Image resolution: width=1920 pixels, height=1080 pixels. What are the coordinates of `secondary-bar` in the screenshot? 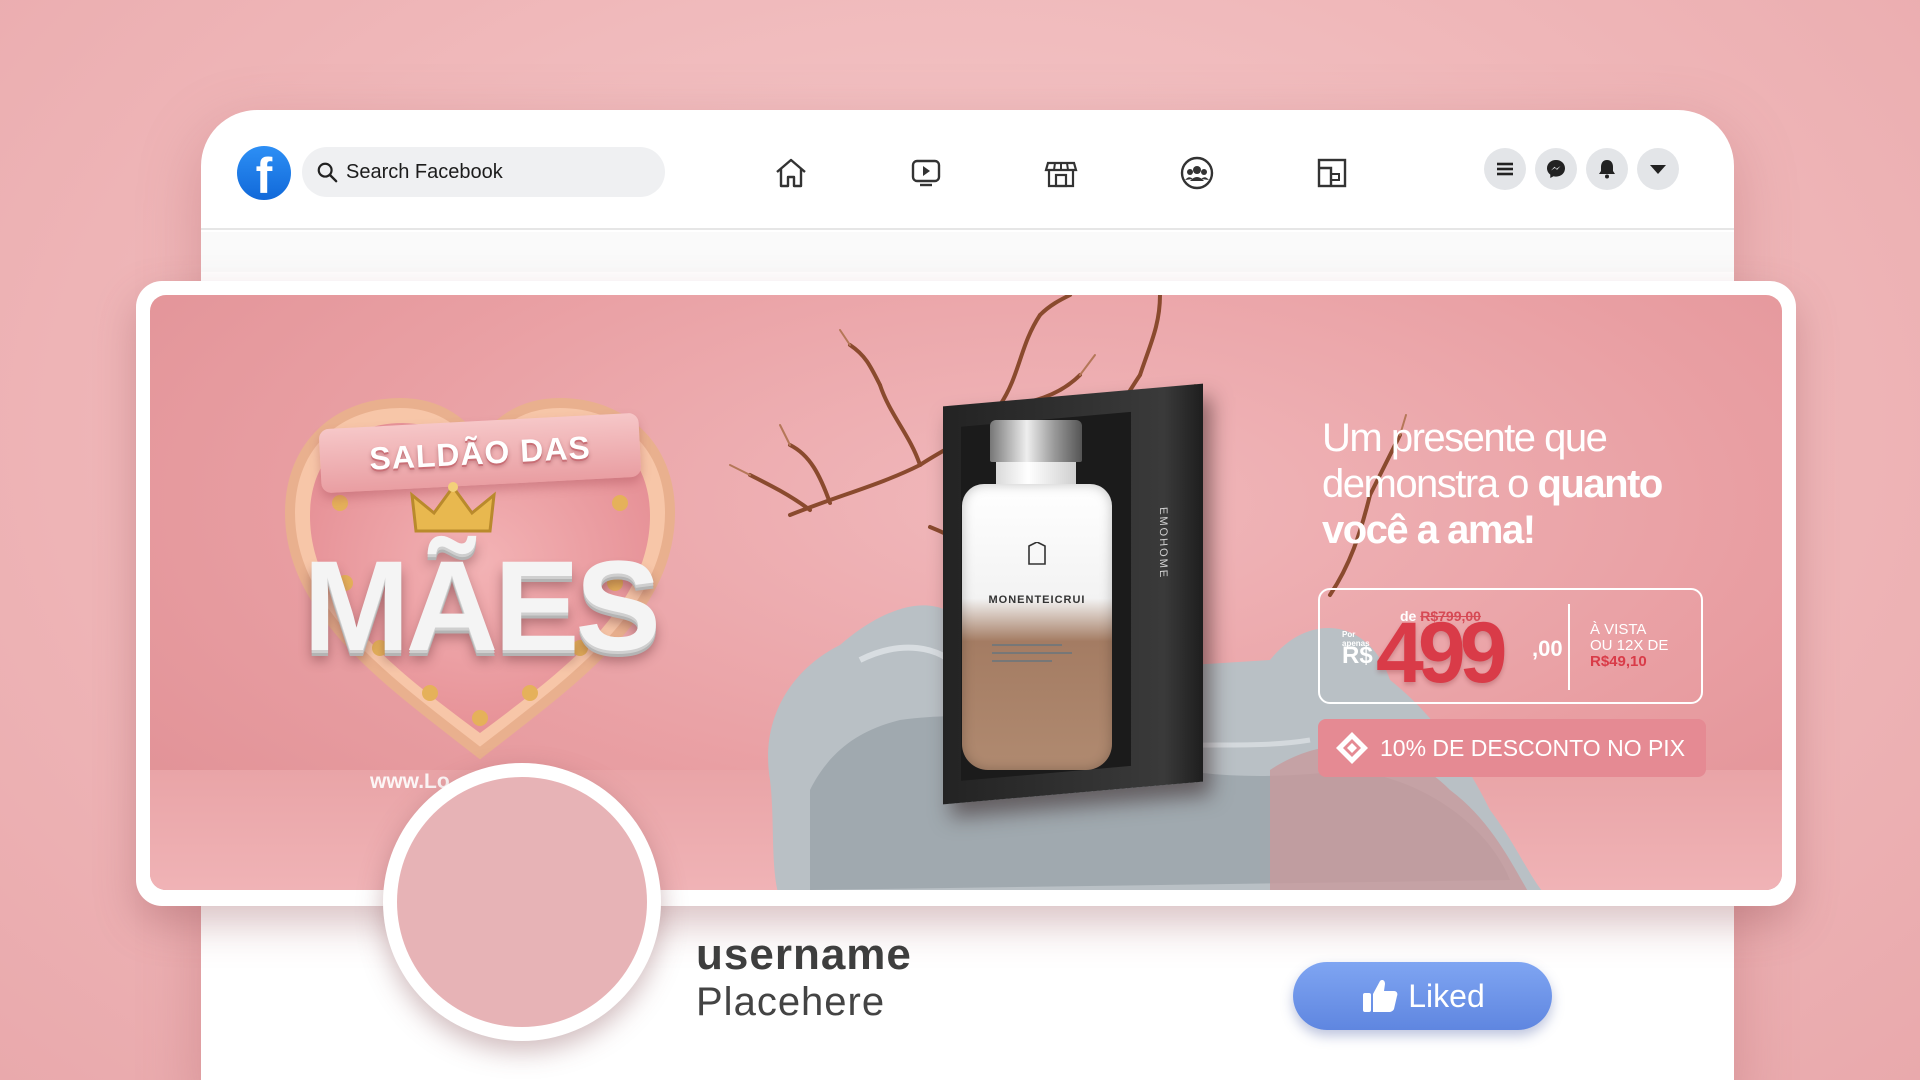 It's located at (967, 252).